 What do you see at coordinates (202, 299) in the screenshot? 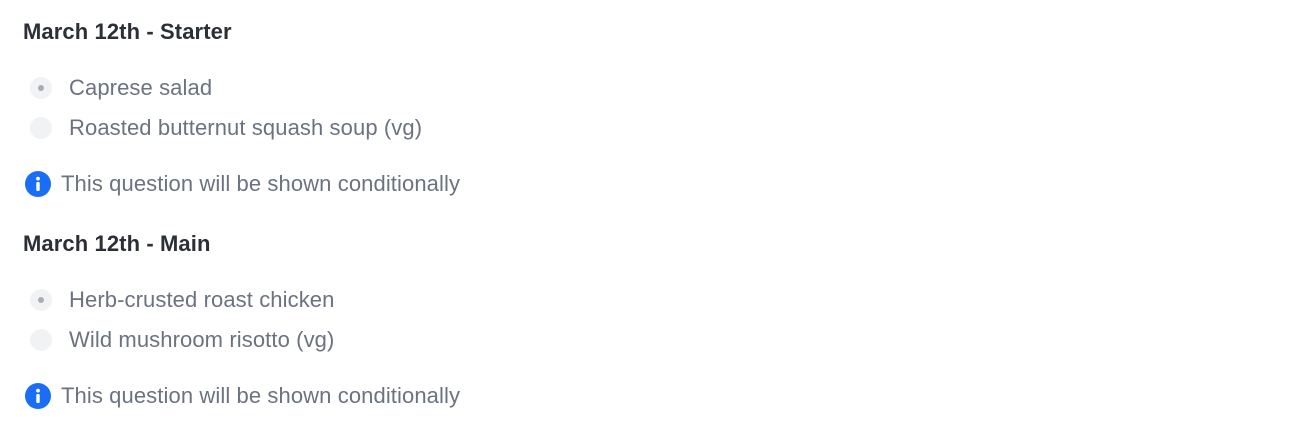
I see `option-label: Herb-crusted roast chicken` at bounding box center [202, 299].